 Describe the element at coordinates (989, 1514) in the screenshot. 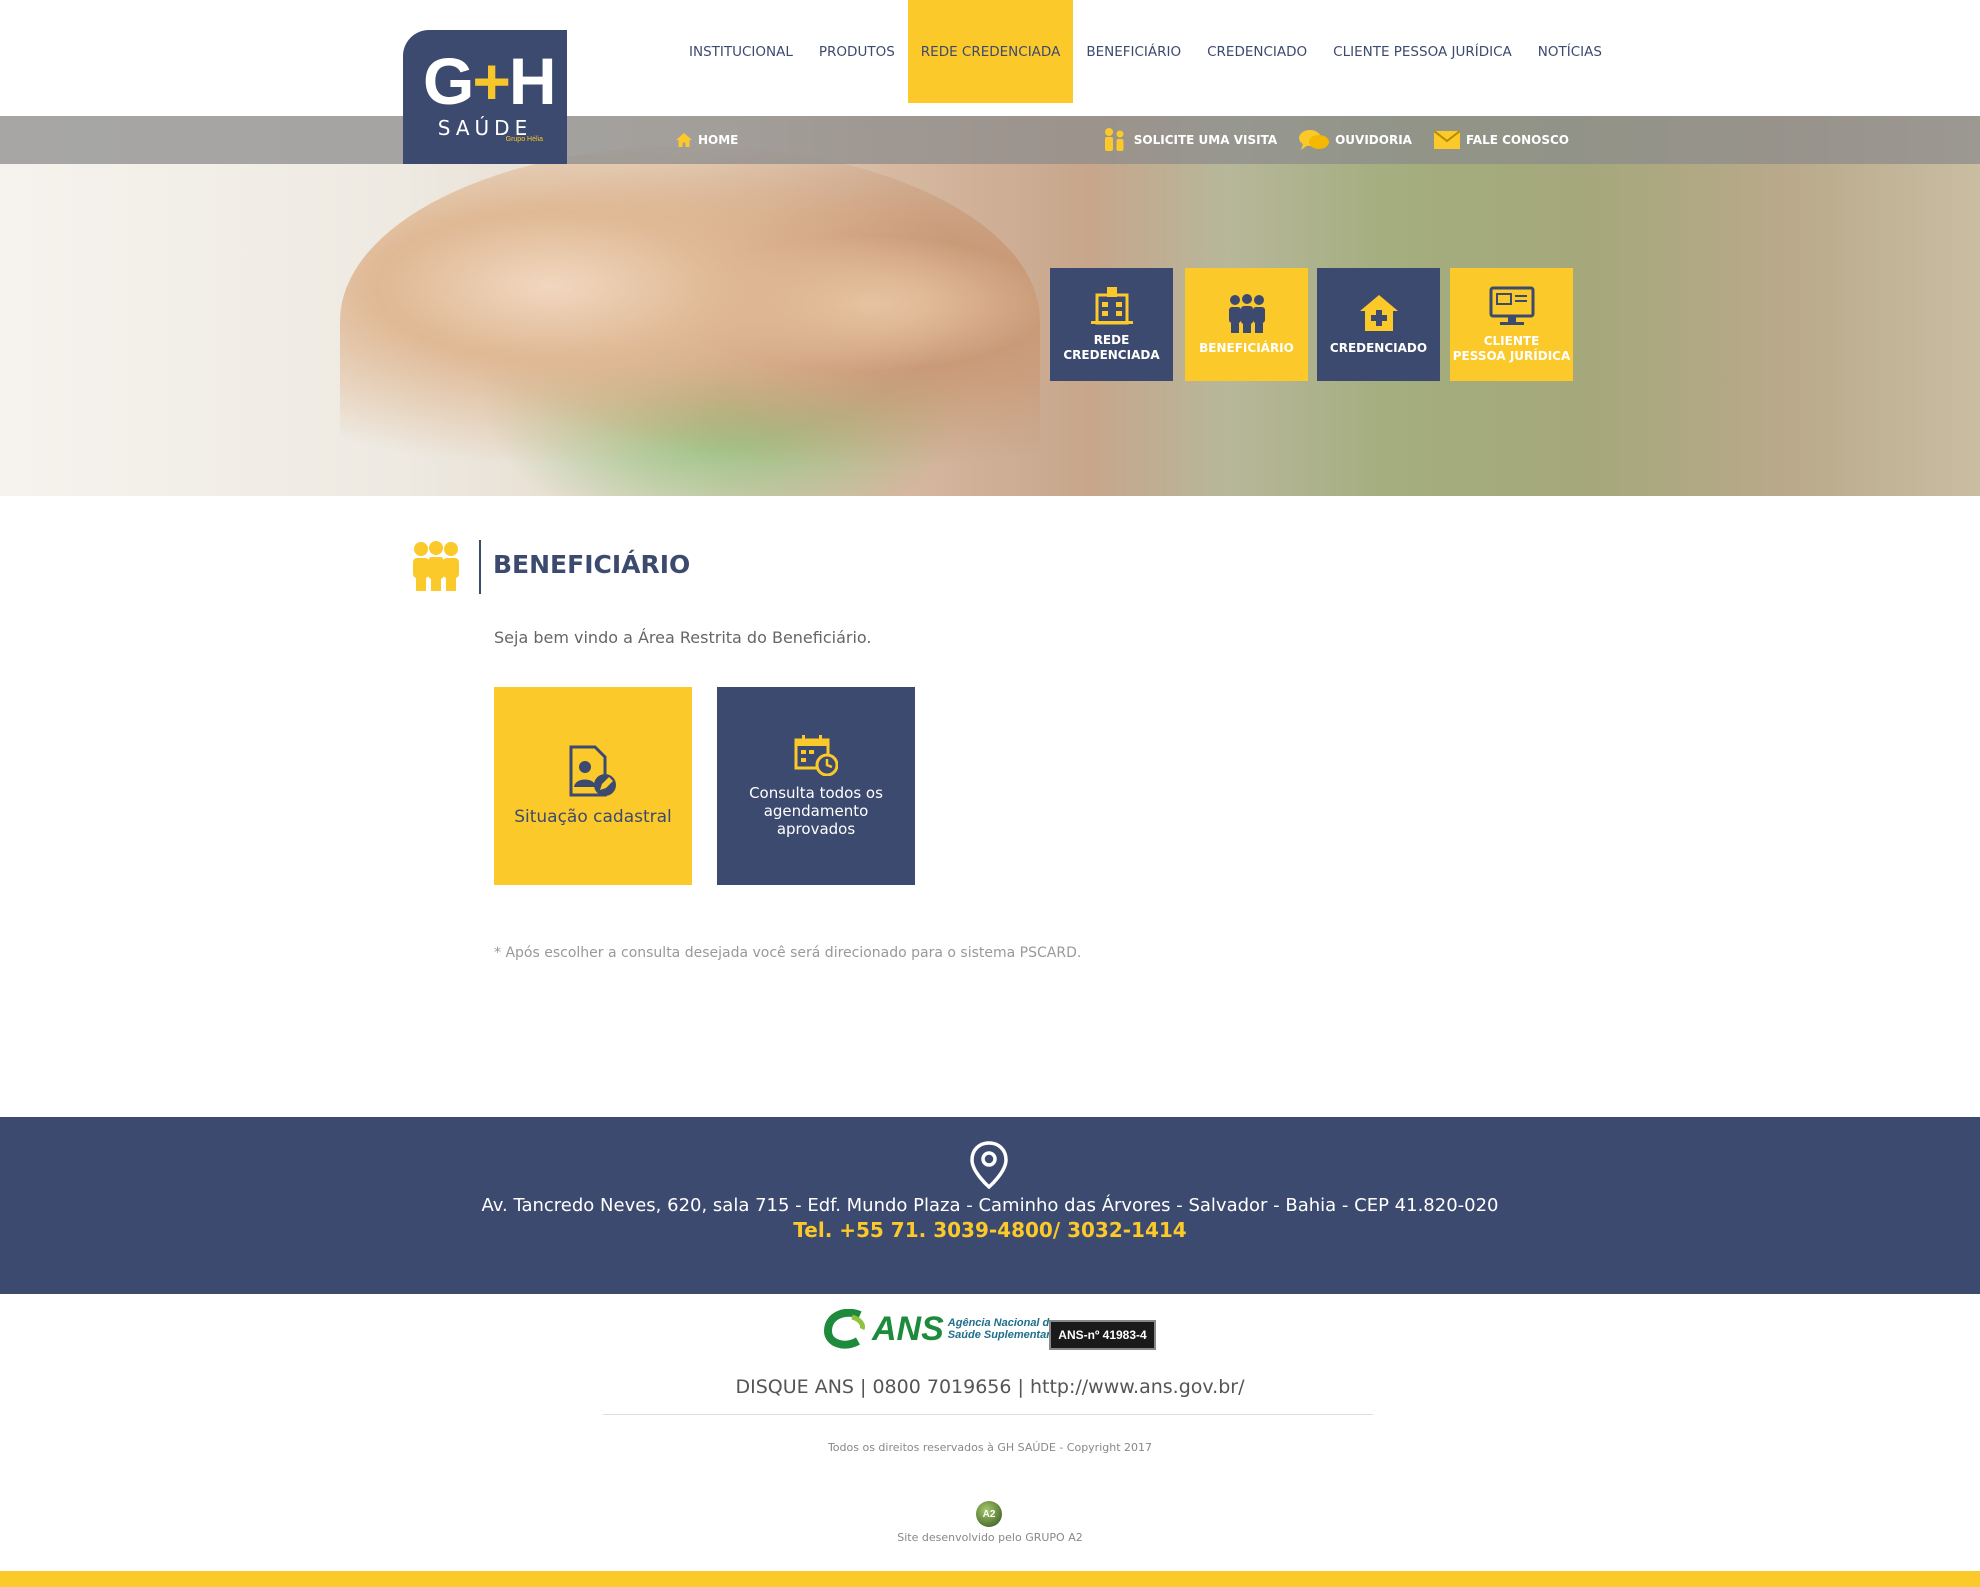

I see `grupo-a2-logo: A2` at that location.